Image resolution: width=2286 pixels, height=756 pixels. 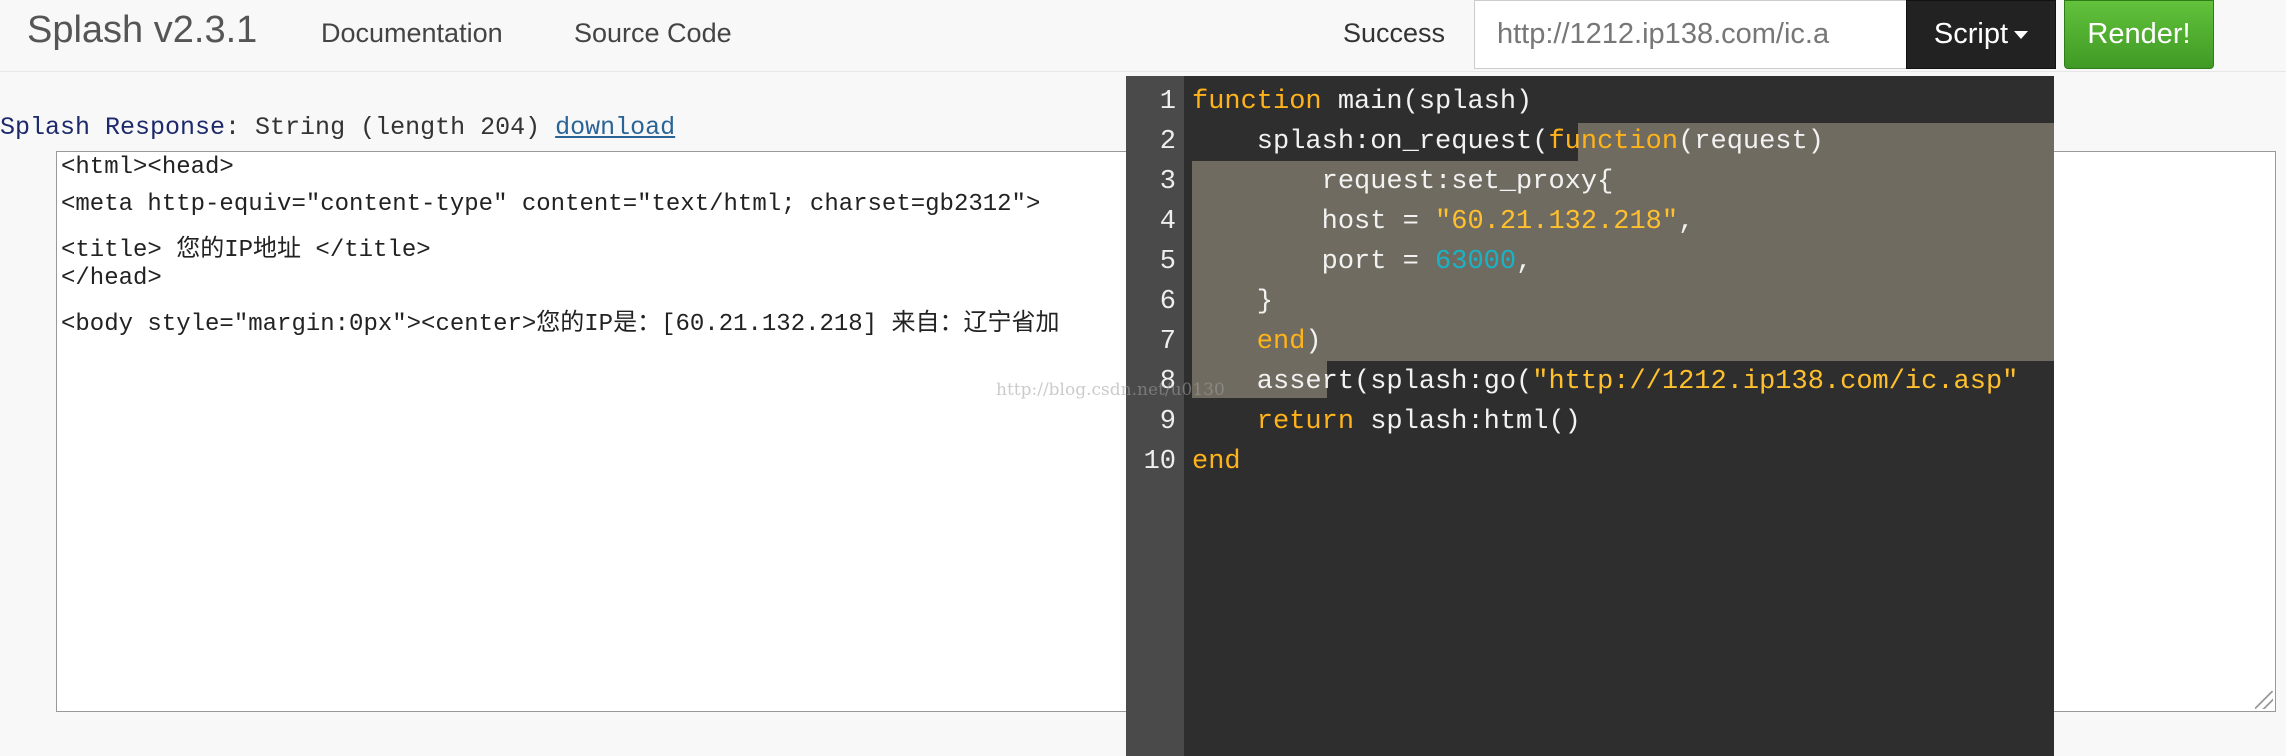 What do you see at coordinates (653, 33) in the screenshot?
I see `nav-source-code-link: Source Code` at bounding box center [653, 33].